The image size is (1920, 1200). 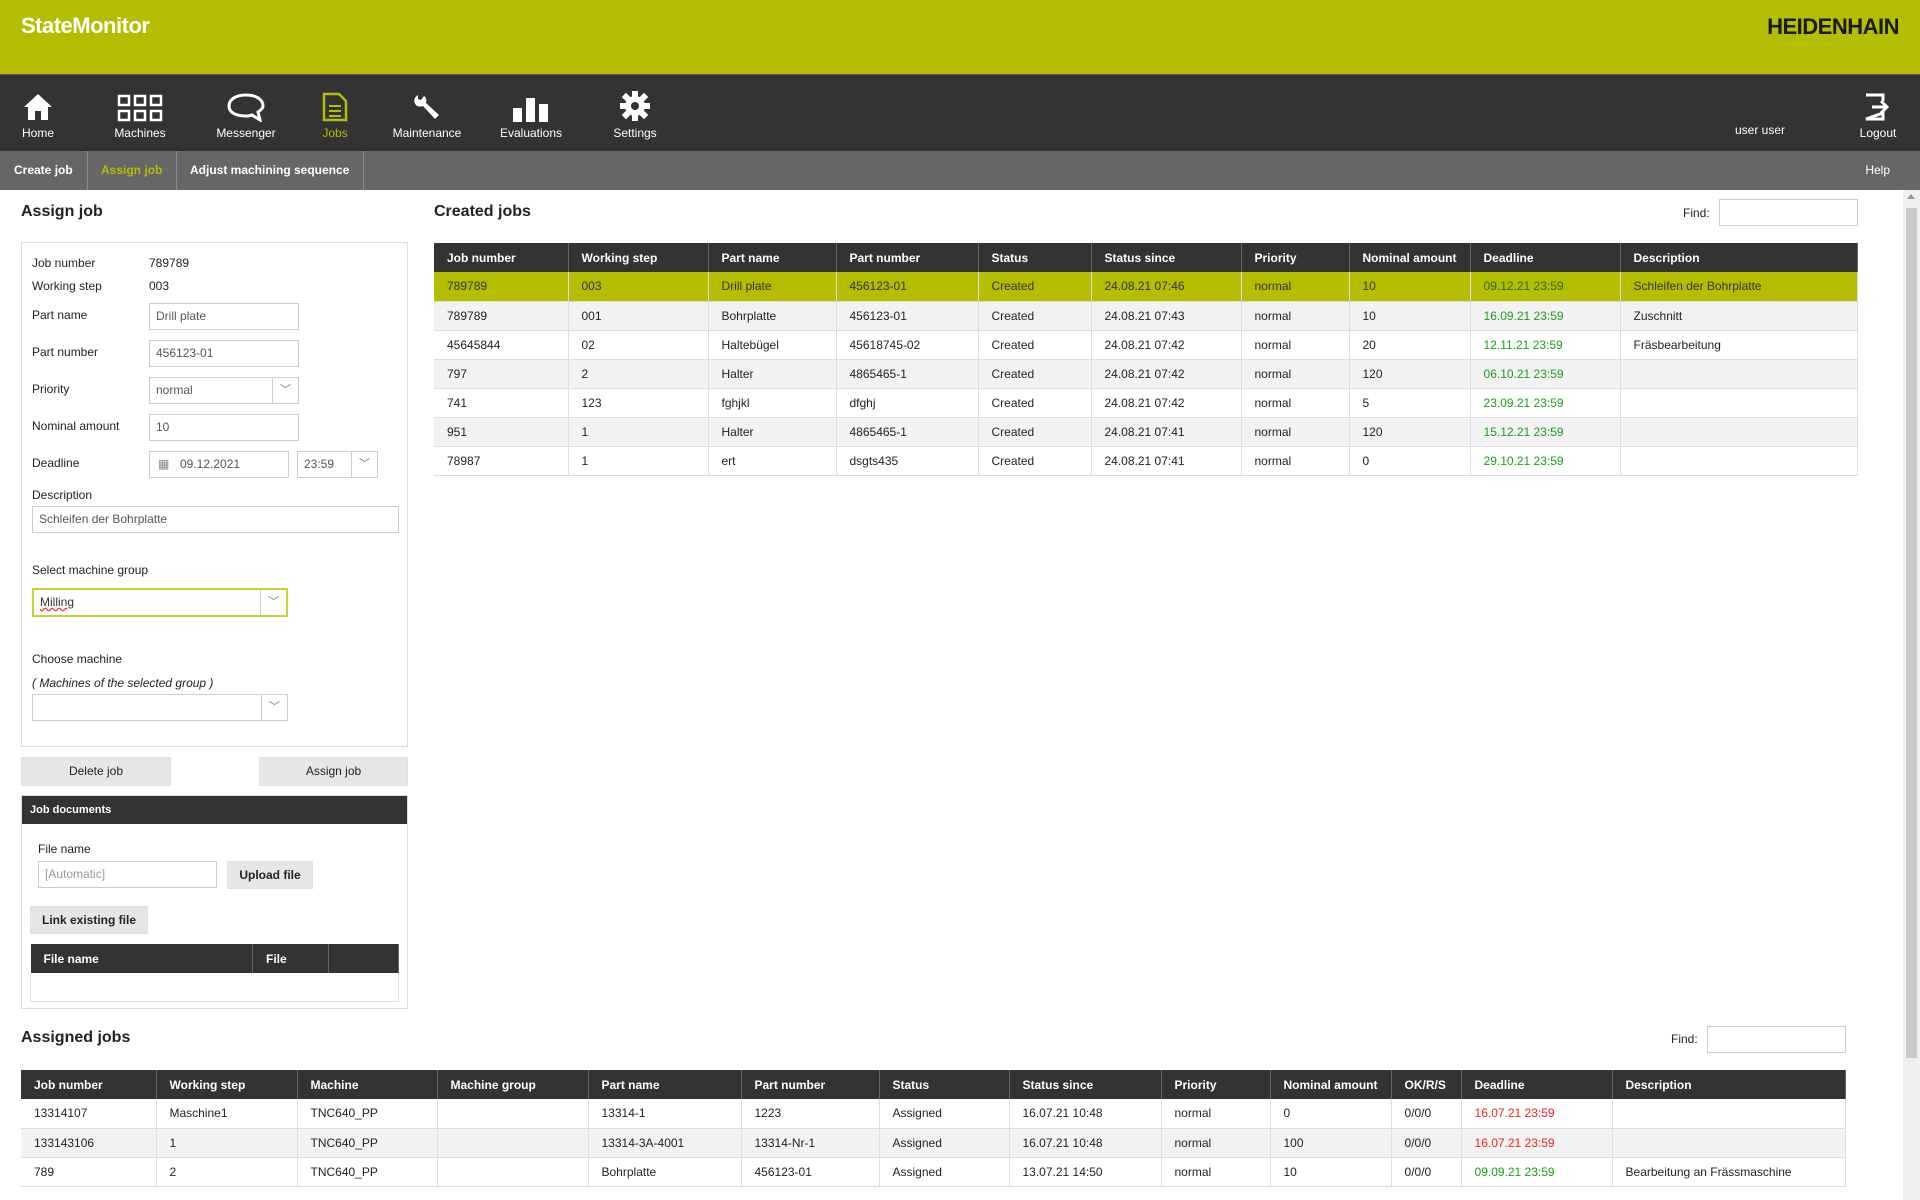 What do you see at coordinates (127, 874) in the screenshot?
I see `file-name-input: [Automatic]` at bounding box center [127, 874].